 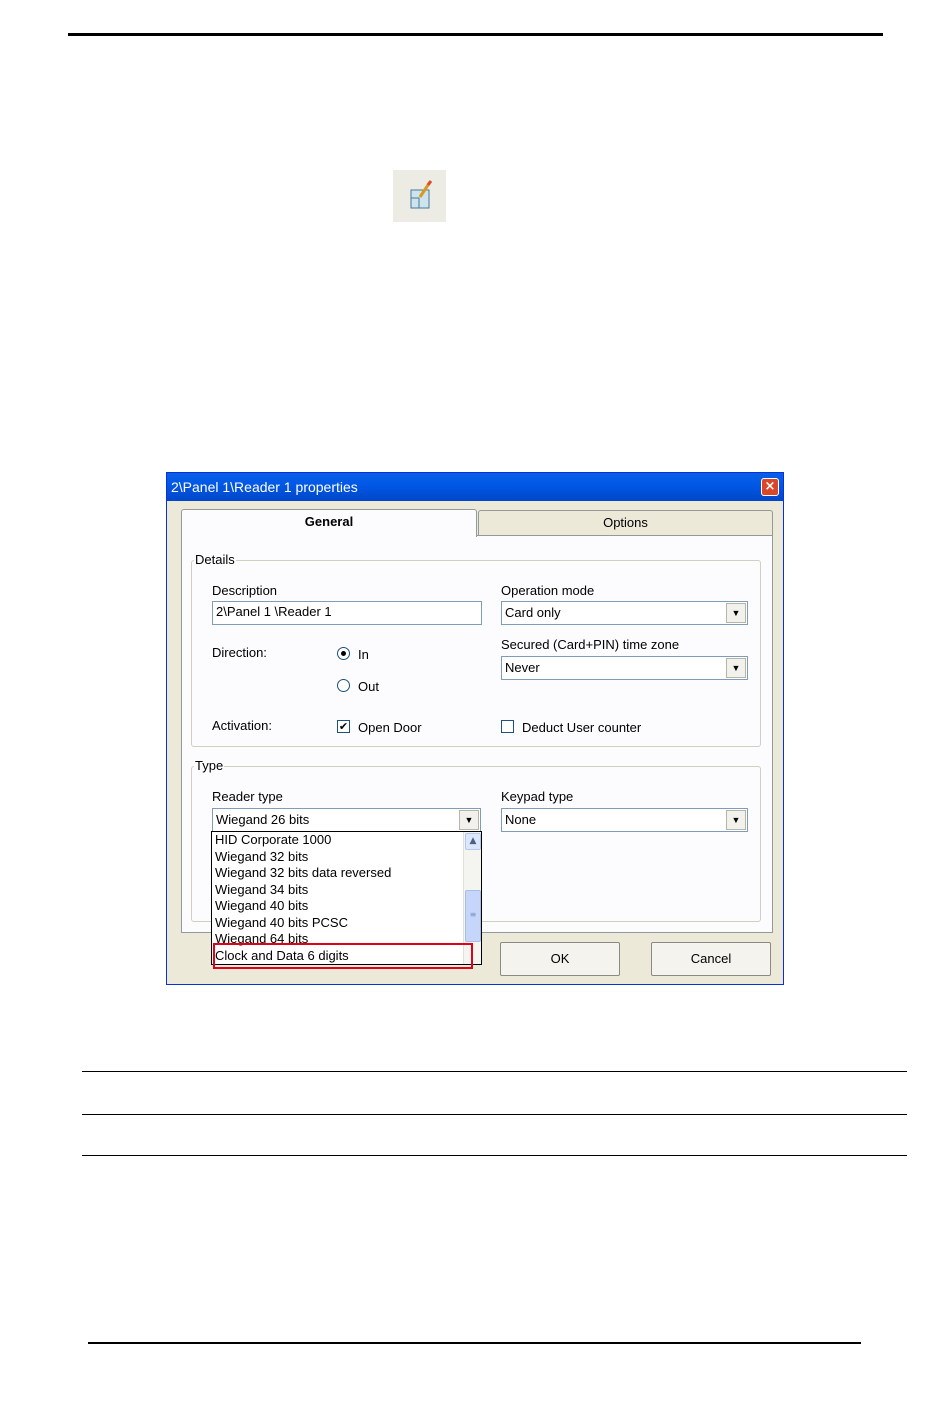 I want to click on edit-properties-icon, so click(x=419, y=196).